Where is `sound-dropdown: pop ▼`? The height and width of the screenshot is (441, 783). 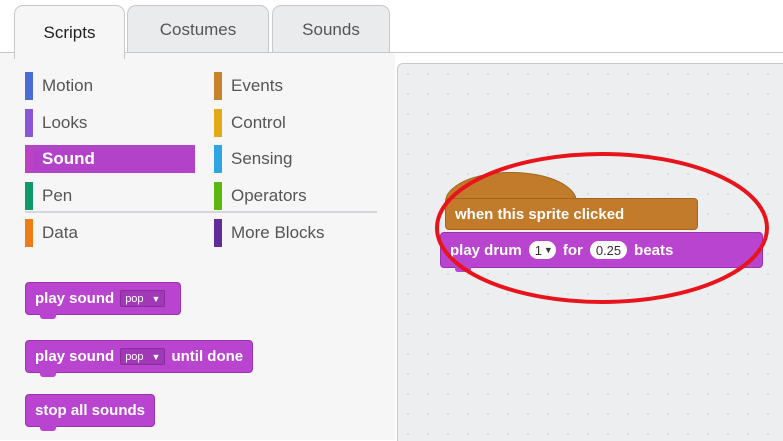 sound-dropdown: pop ▼ is located at coordinates (143, 298).